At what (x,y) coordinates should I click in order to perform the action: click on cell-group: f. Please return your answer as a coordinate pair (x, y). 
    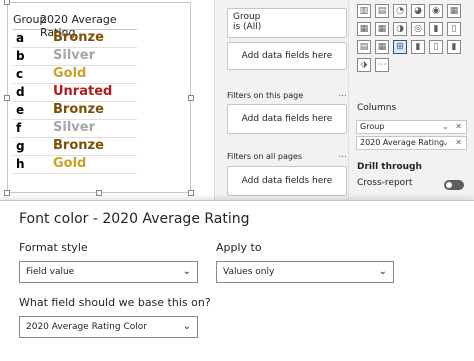
    Looking at the image, I should click on (19, 128).